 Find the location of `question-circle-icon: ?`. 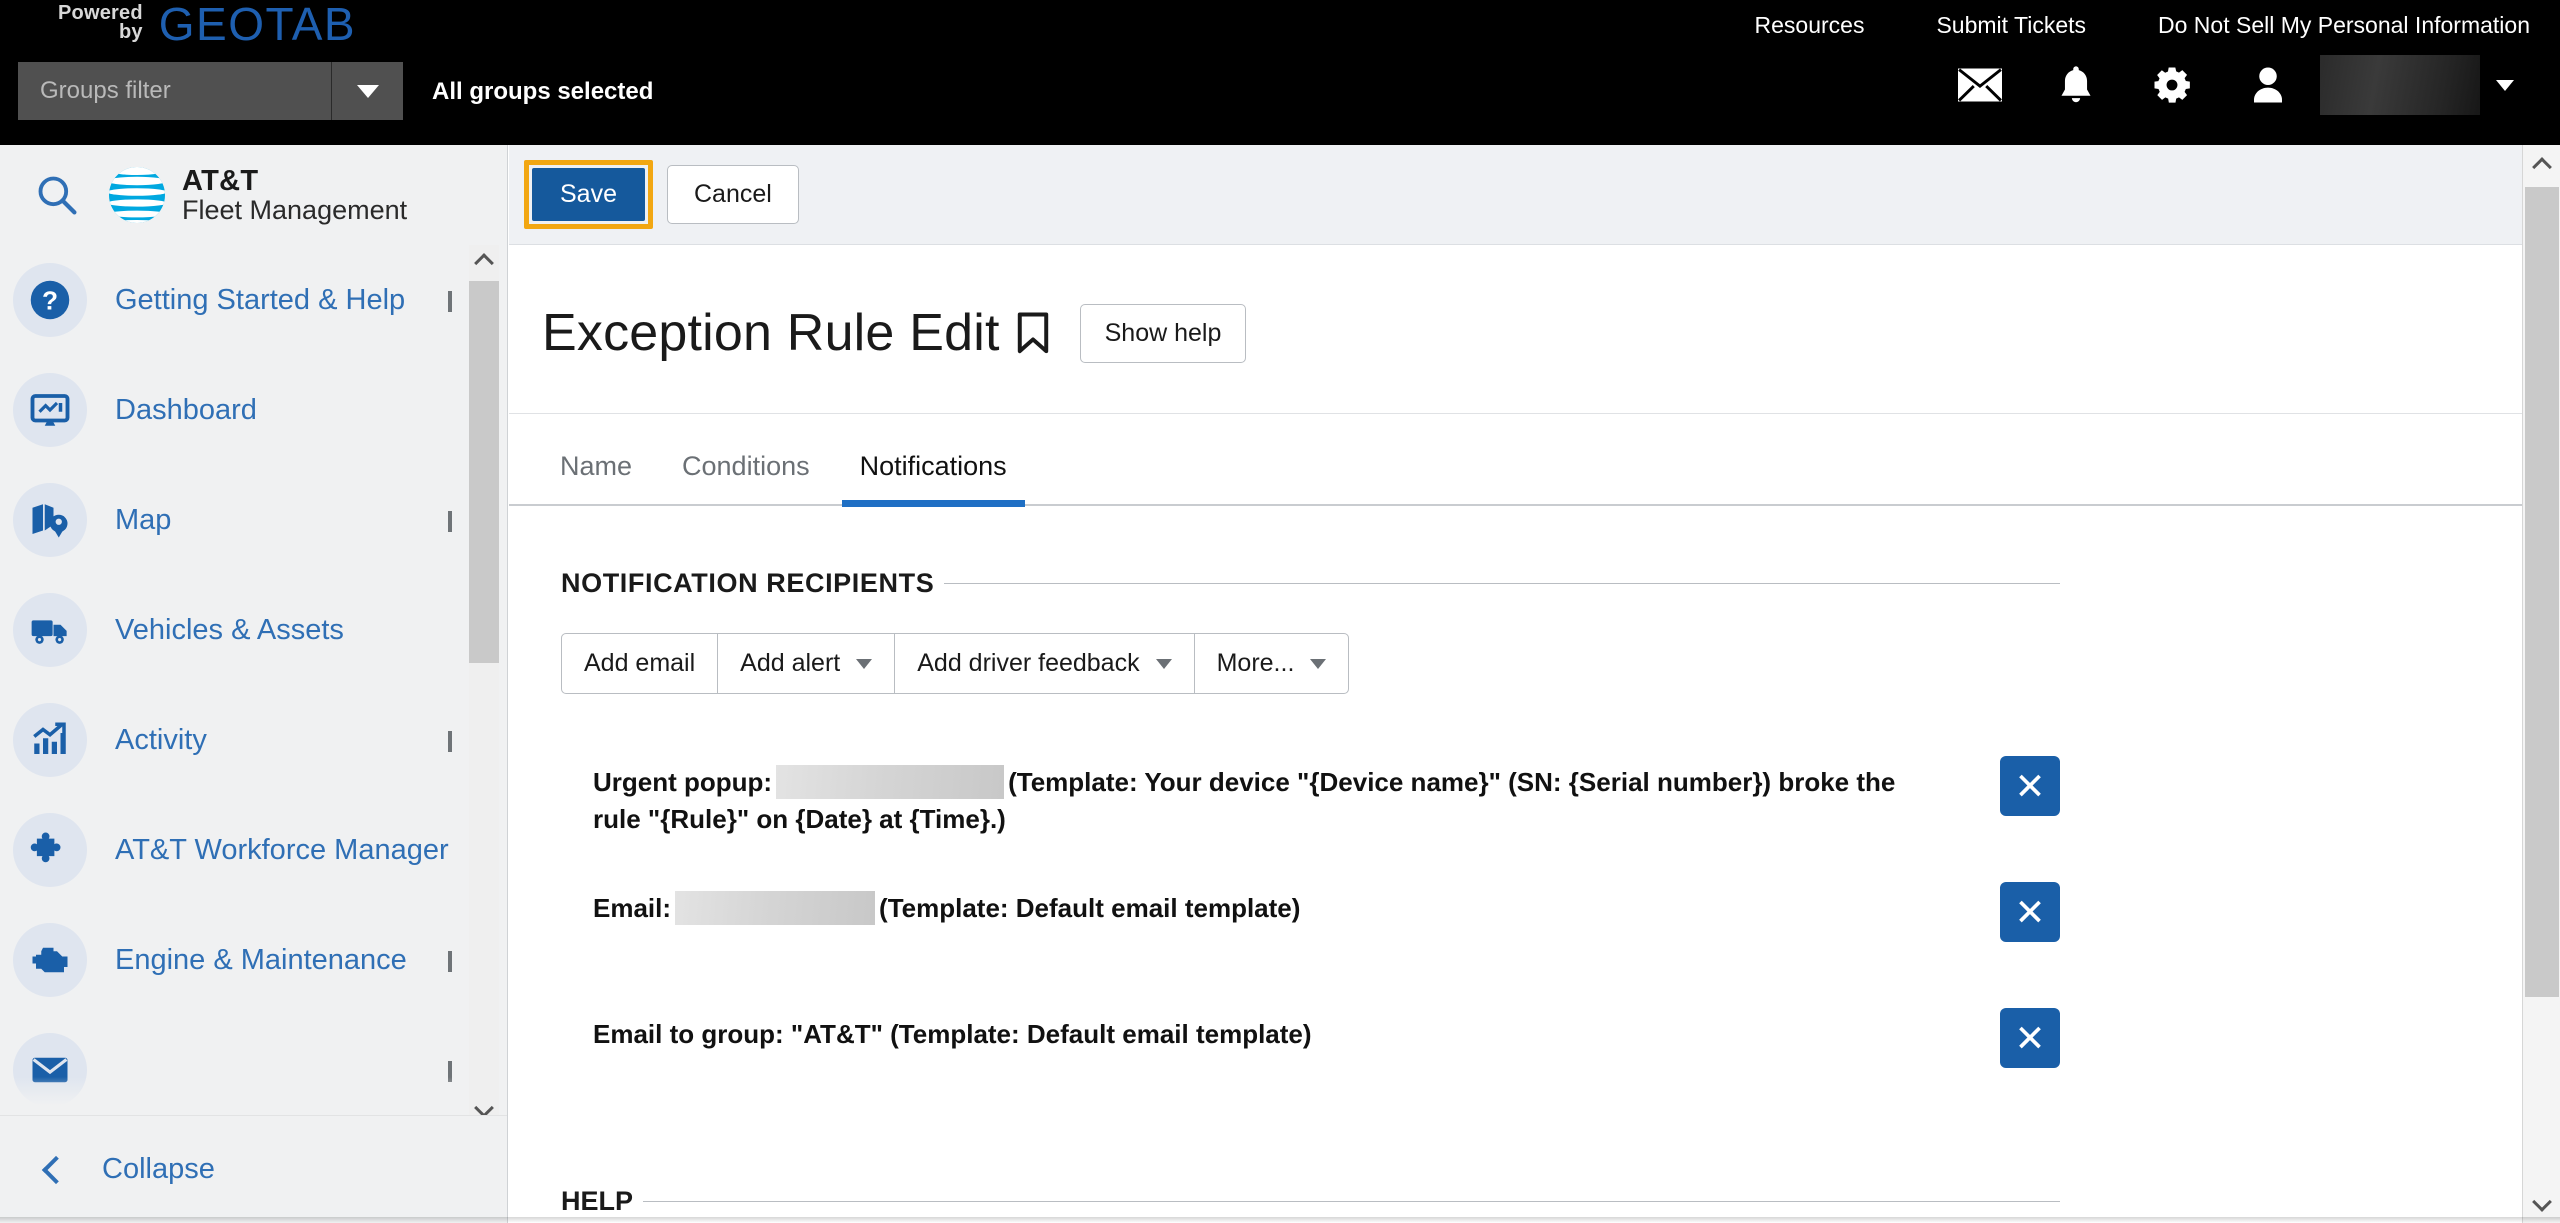

question-circle-icon: ? is located at coordinates (50, 300).